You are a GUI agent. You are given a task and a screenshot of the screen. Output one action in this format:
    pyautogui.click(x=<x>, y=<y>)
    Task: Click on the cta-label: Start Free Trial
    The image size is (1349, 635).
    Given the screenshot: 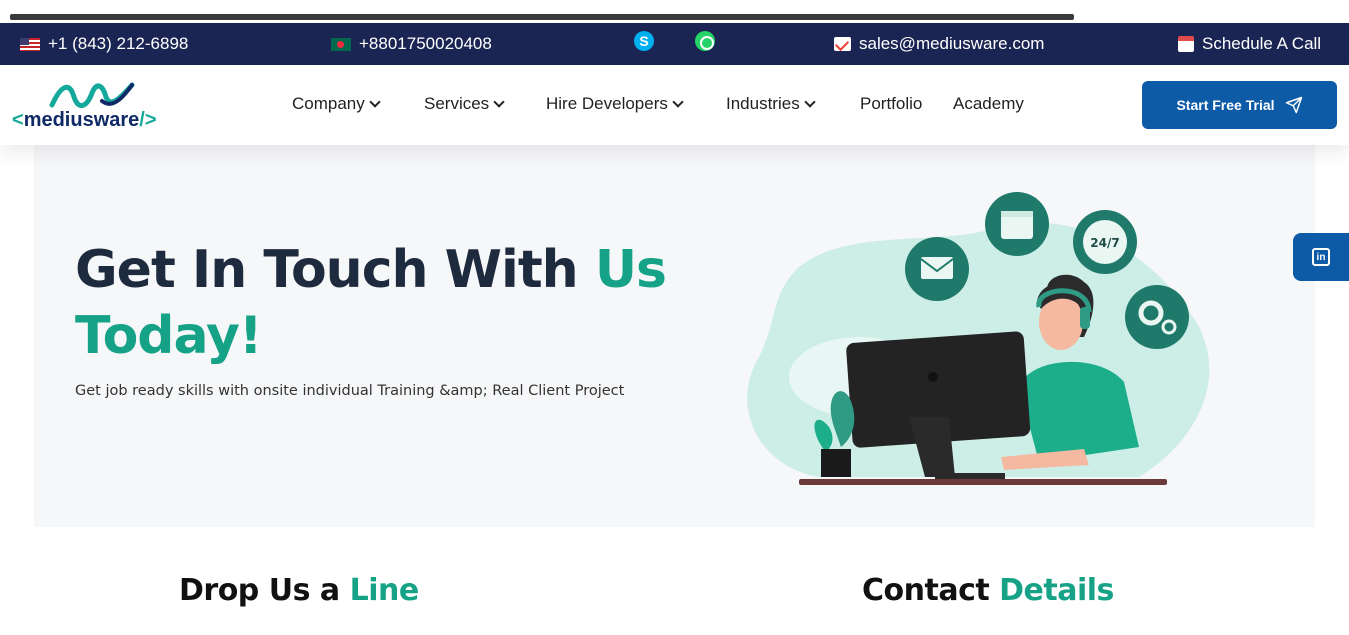 What is the action you would take?
    pyautogui.click(x=1225, y=105)
    